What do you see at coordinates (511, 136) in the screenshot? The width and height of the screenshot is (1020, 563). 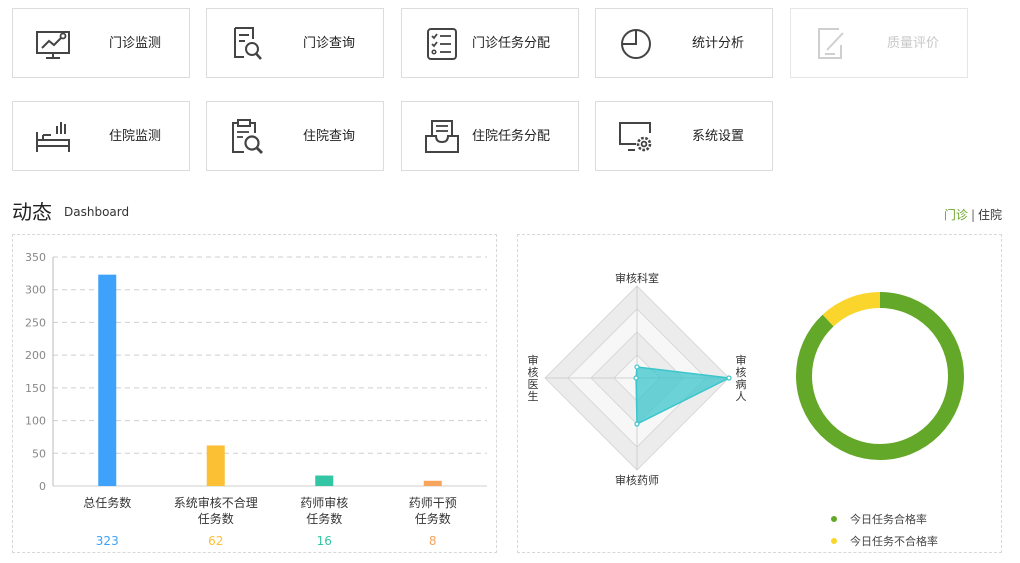 I see `tile-label: 住院任务分配` at bounding box center [511, 136].